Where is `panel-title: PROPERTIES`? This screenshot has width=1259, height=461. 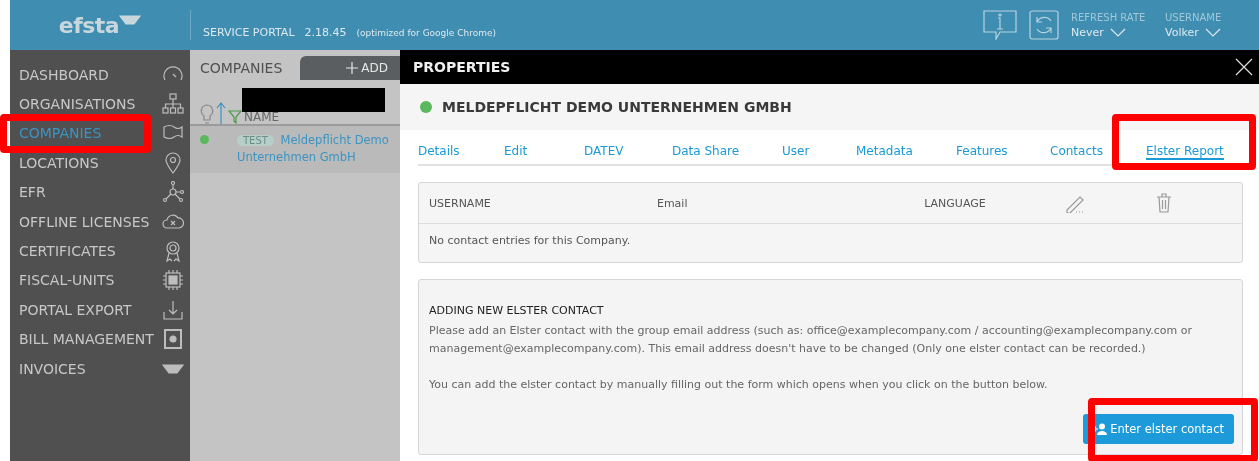 panel-title: PROPERTIES is located at coordinates (462, 67).